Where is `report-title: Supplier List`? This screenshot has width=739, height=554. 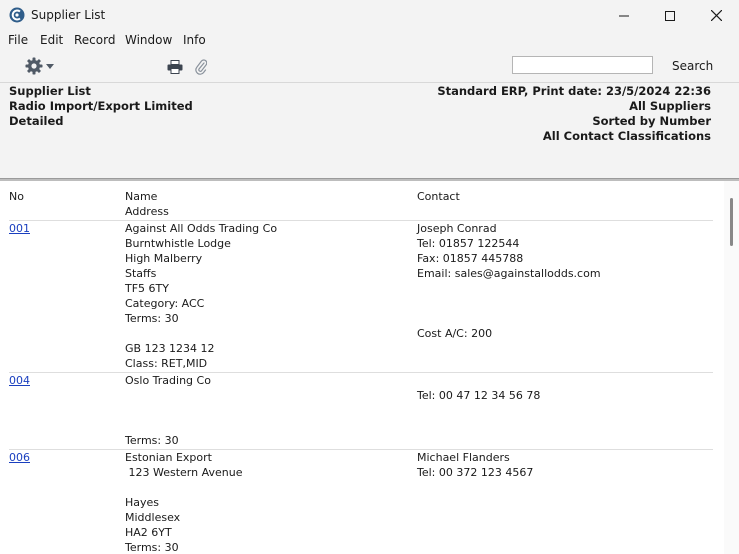 report-title: Supplier List is located at coordinates (50, 91).